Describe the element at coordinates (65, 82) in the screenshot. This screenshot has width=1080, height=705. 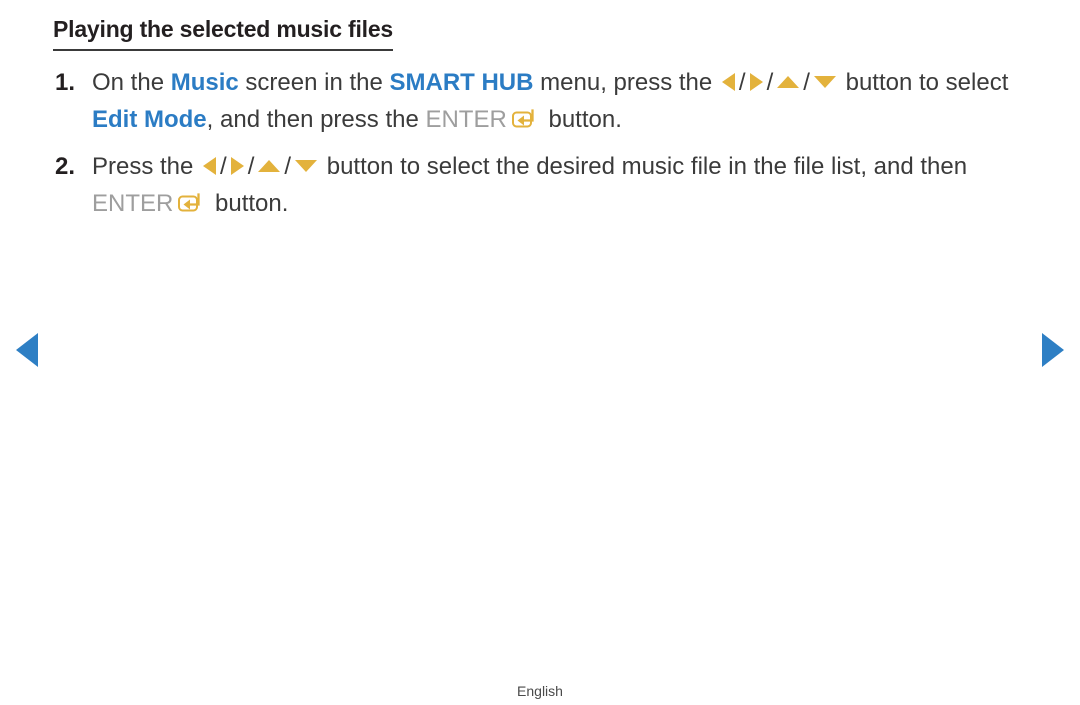
I see `step-number: 1.` at that location.